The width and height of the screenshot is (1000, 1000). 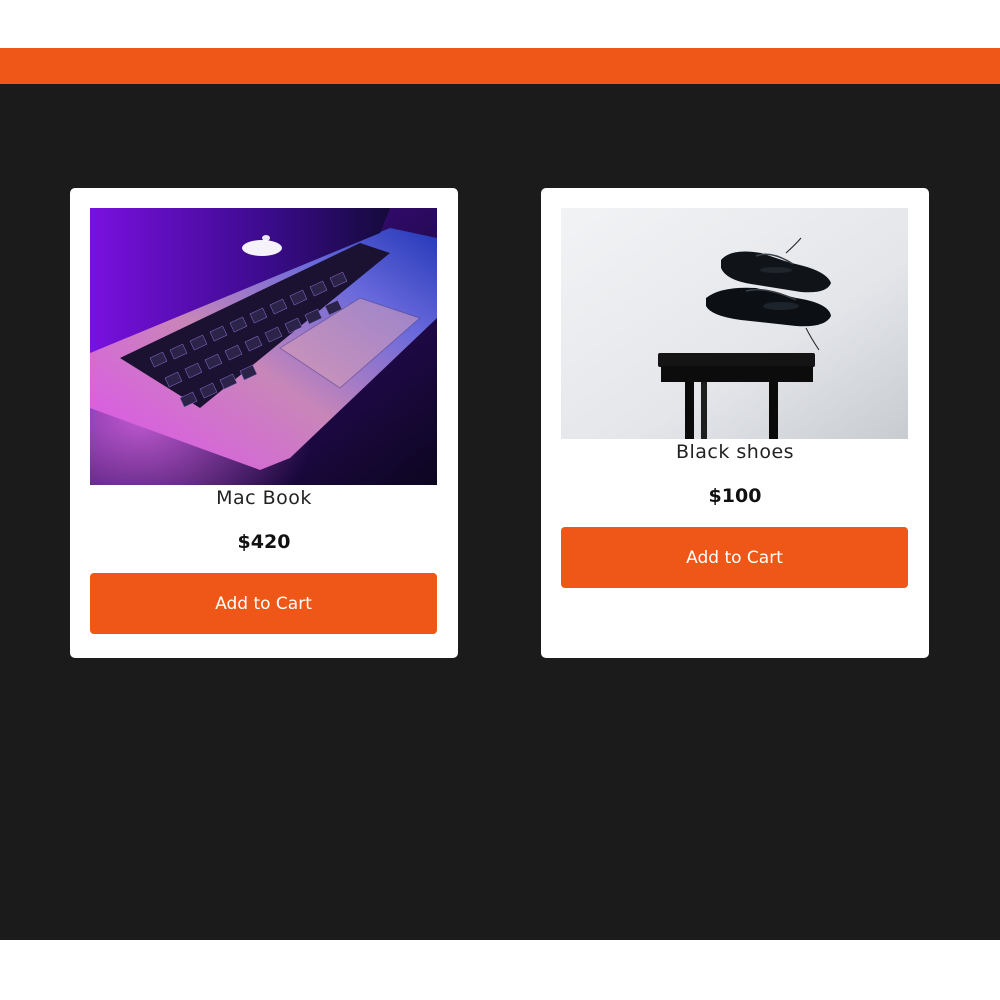 I want to click on shoes-image-svg, so click(x=734, y=323).